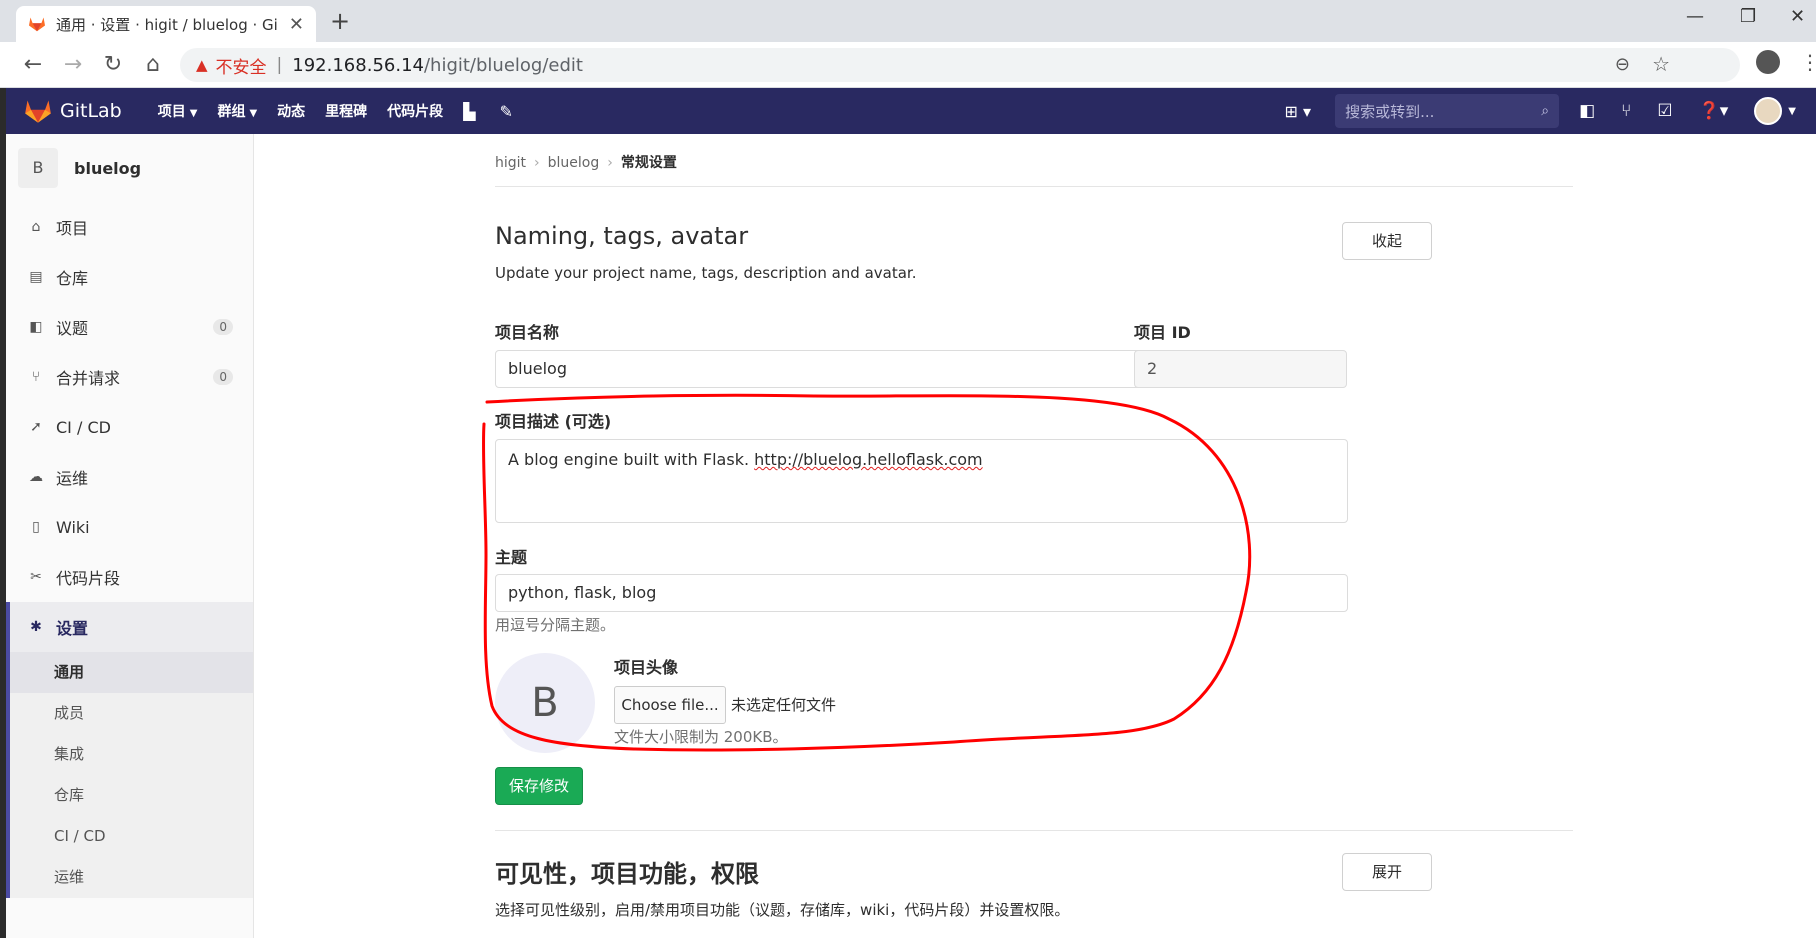 This screenshot has height=938, width=1816. Describe the element at coordinates (129, 713) in the screenshot. I see `submenu-item-members: 成员` at that location.